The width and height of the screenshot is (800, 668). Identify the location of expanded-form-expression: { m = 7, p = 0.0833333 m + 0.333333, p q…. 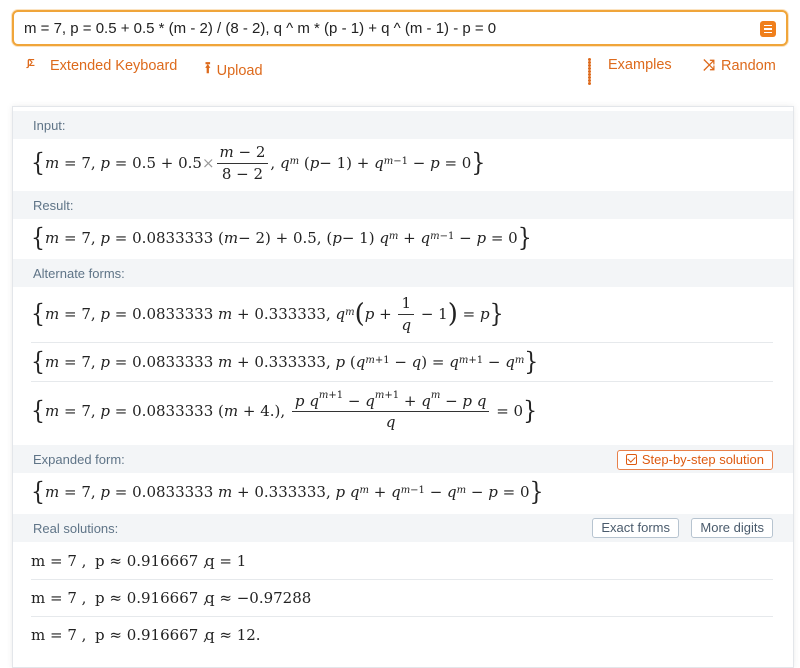
(402, 492).